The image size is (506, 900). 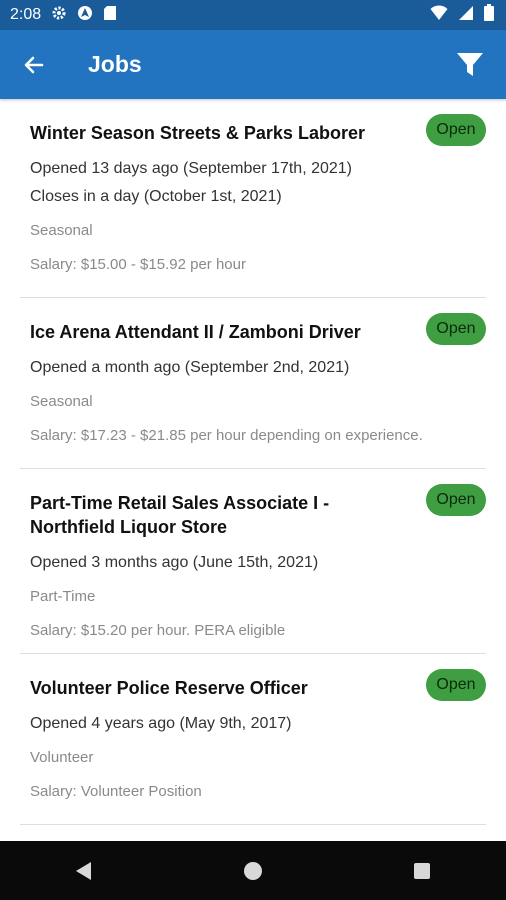 I want to click on filter-icon, so click(x=470, y=64).